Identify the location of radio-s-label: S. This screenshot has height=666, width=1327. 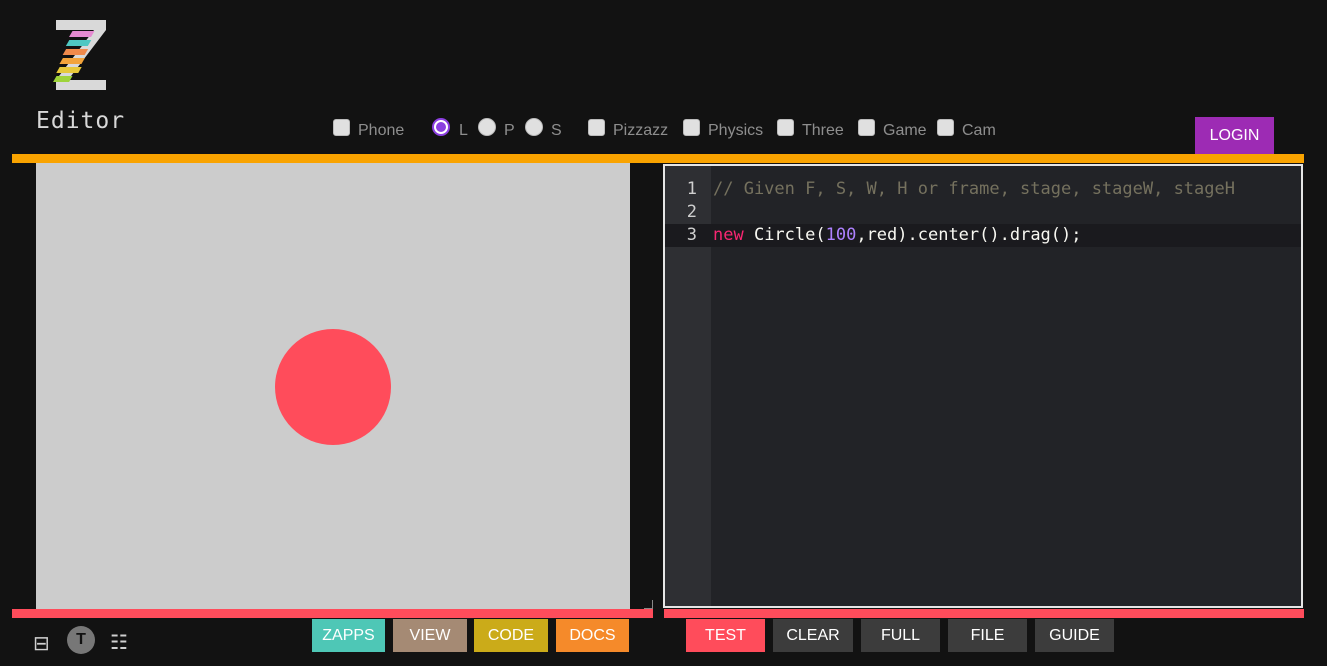
(556, 130).